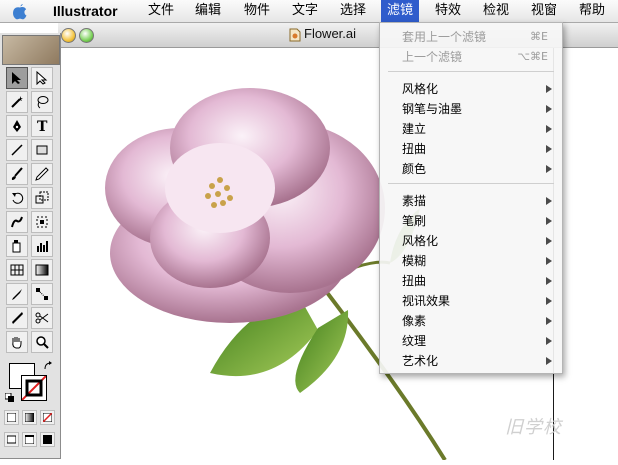 This screenshot has height=465, width=618. What do you see at coordinates (17, 198) in the screenshot?
I see `rotate-tool` at bounding box center [17, 198].